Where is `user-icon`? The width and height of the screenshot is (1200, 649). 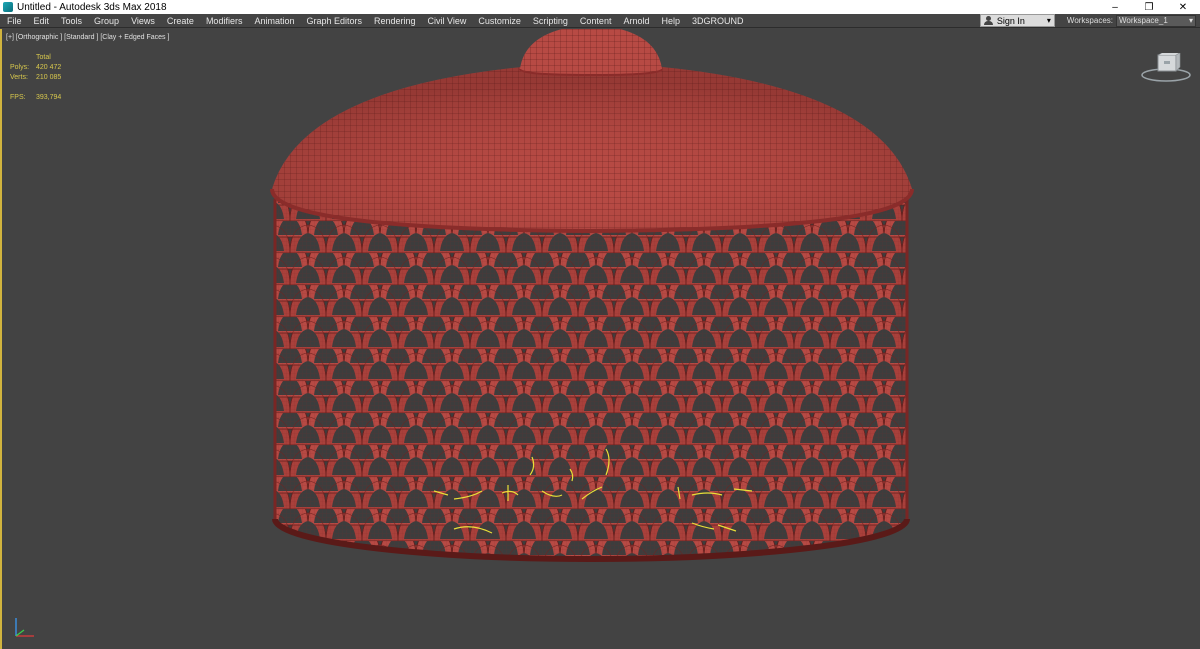 user-icon is located at coordinates (988, 20).